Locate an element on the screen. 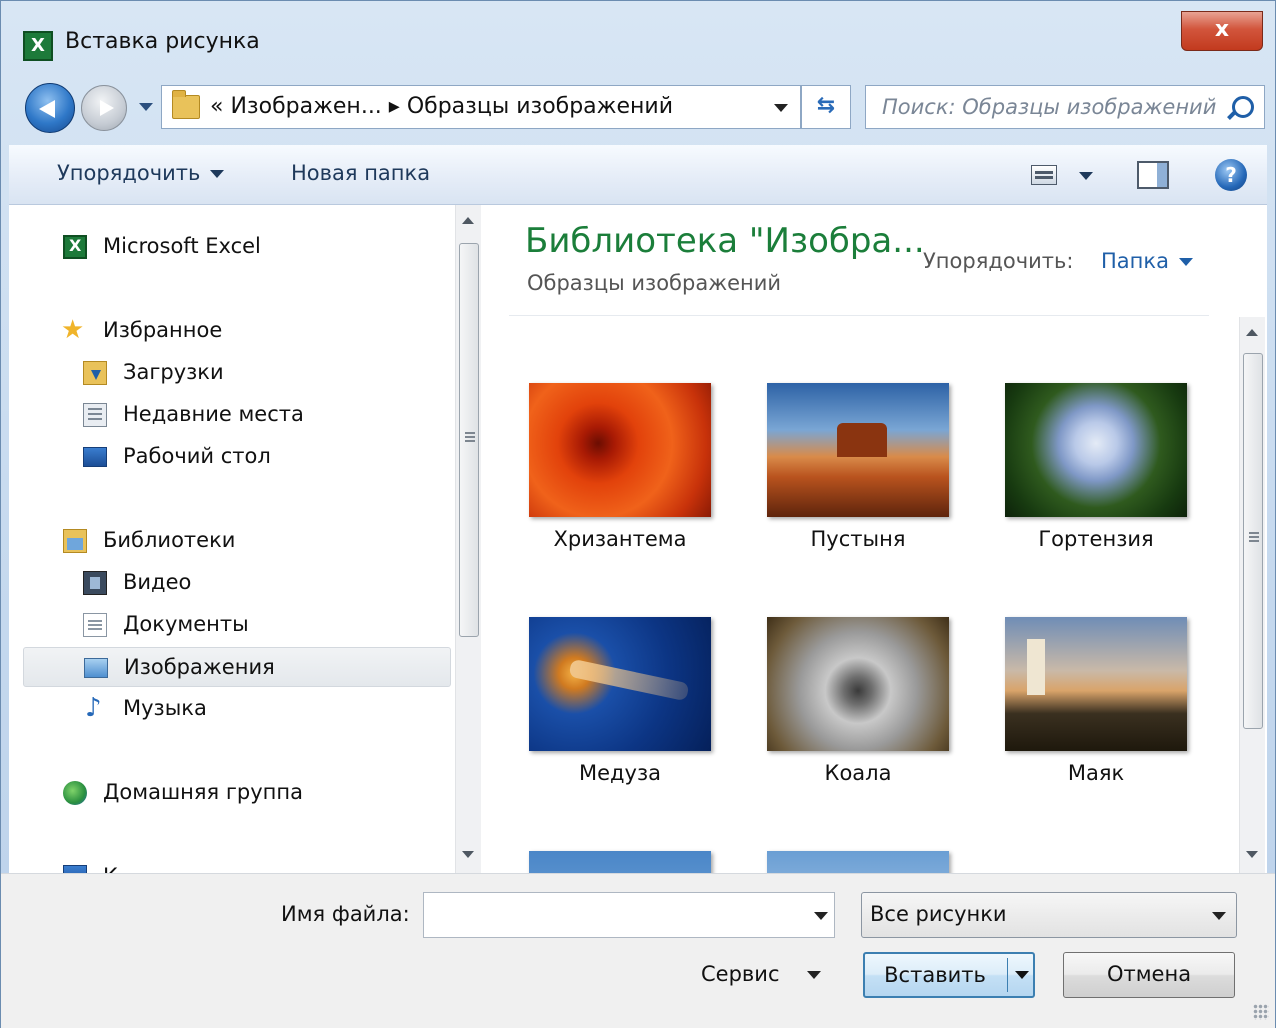 This screenshot has width=1276, height=1028. close-button: x is located at coordinates (1222, 31).